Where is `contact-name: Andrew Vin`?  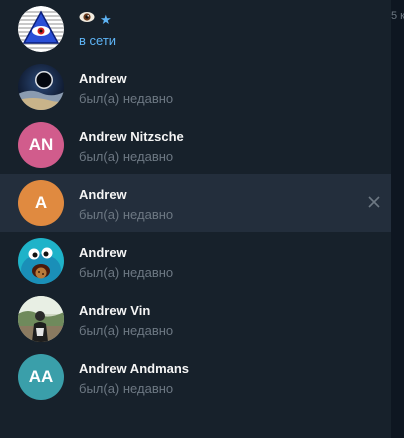 contact-name: Andrew Vin is located at coordinates (115, 310).